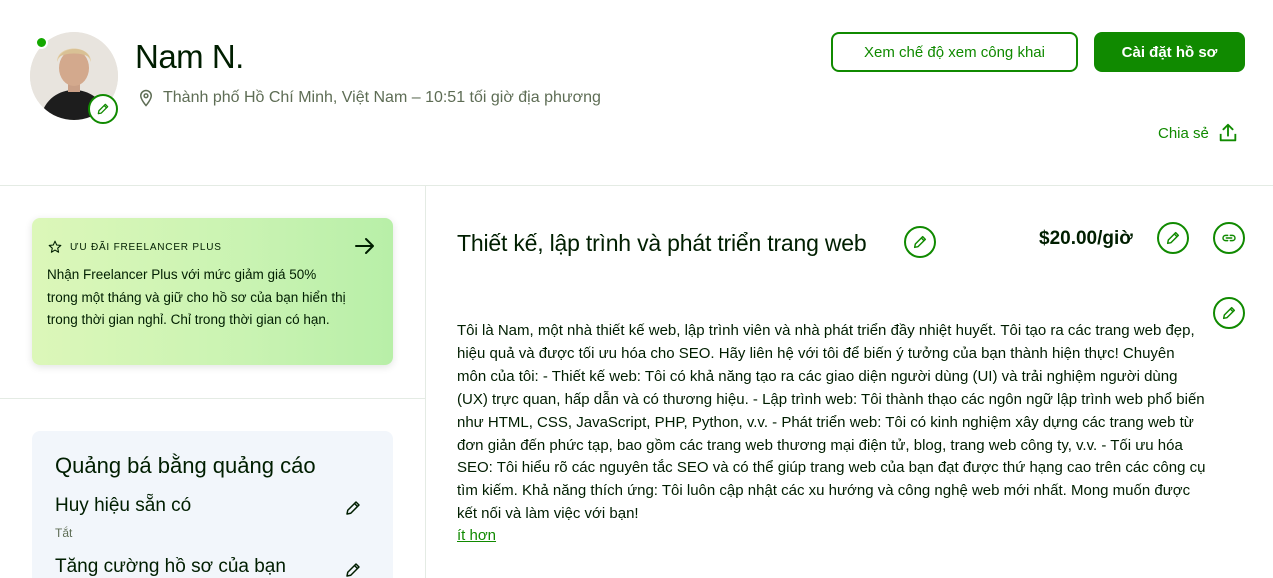 The image size is (1273, 578). Describe the element at coordinates (55, 246) in the screenshot. I see `star-icon` at that location.